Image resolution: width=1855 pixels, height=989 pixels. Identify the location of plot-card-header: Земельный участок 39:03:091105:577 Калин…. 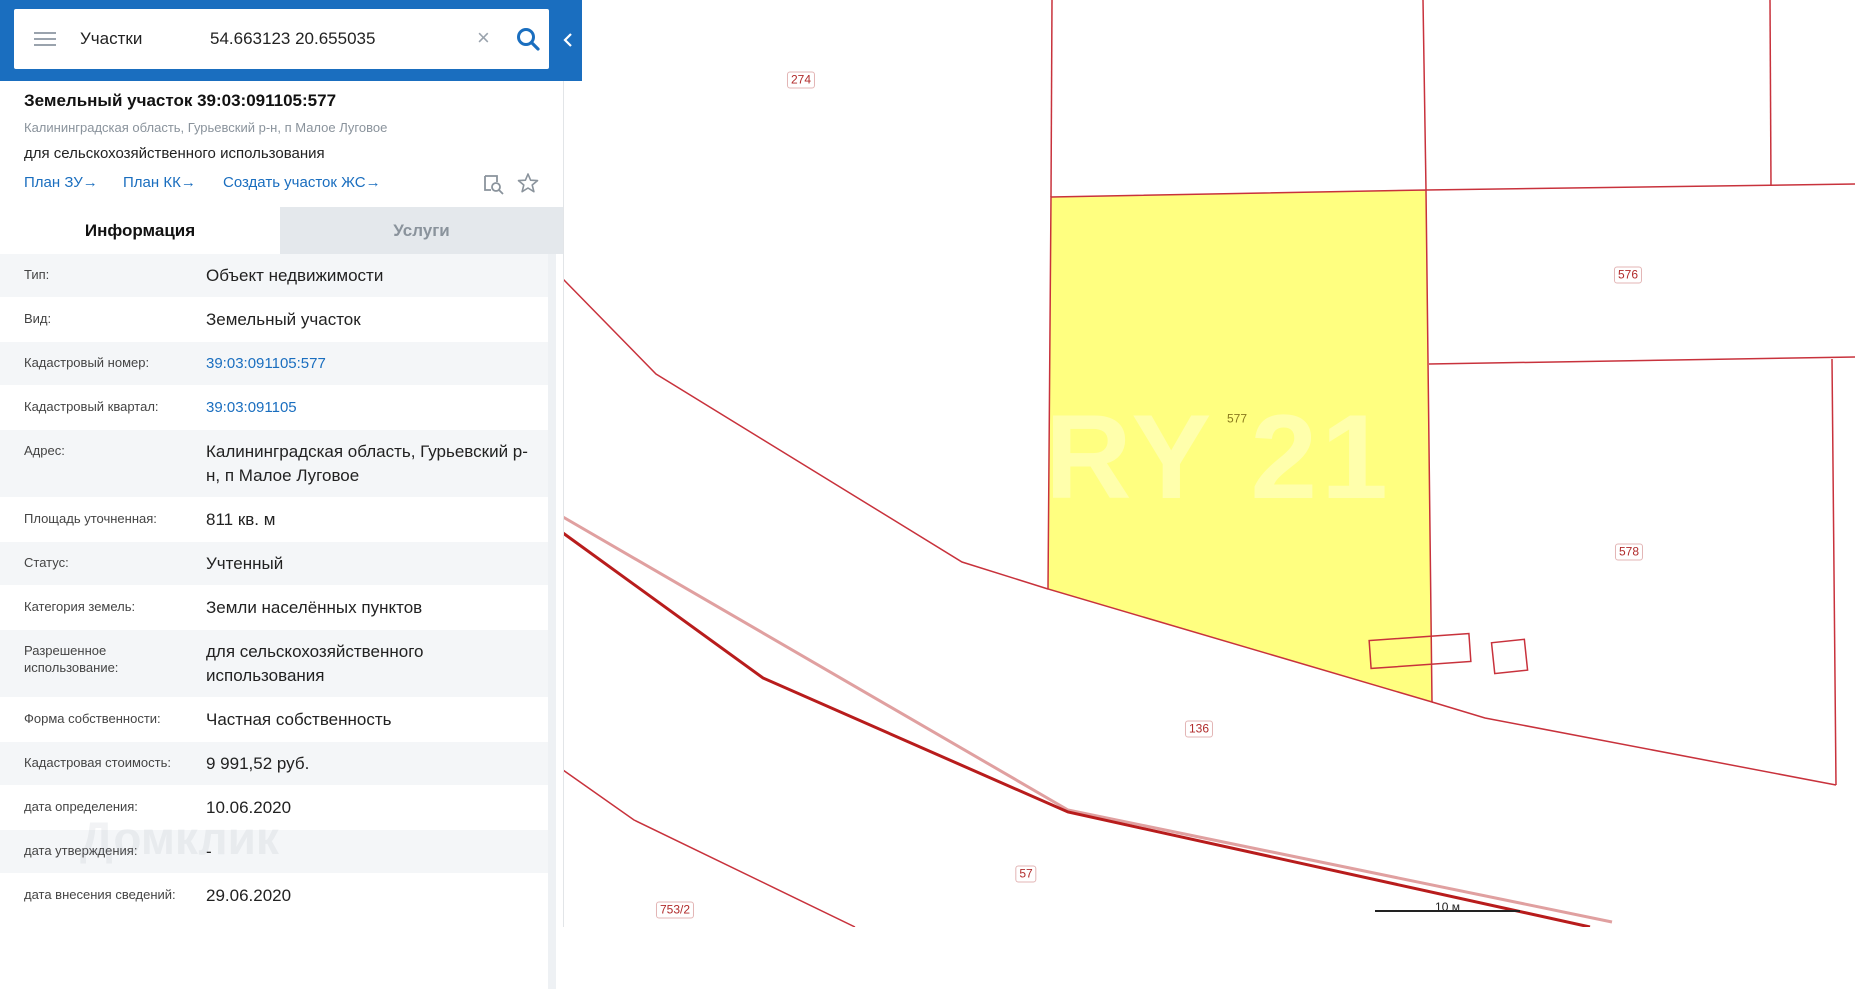
(281, 144).